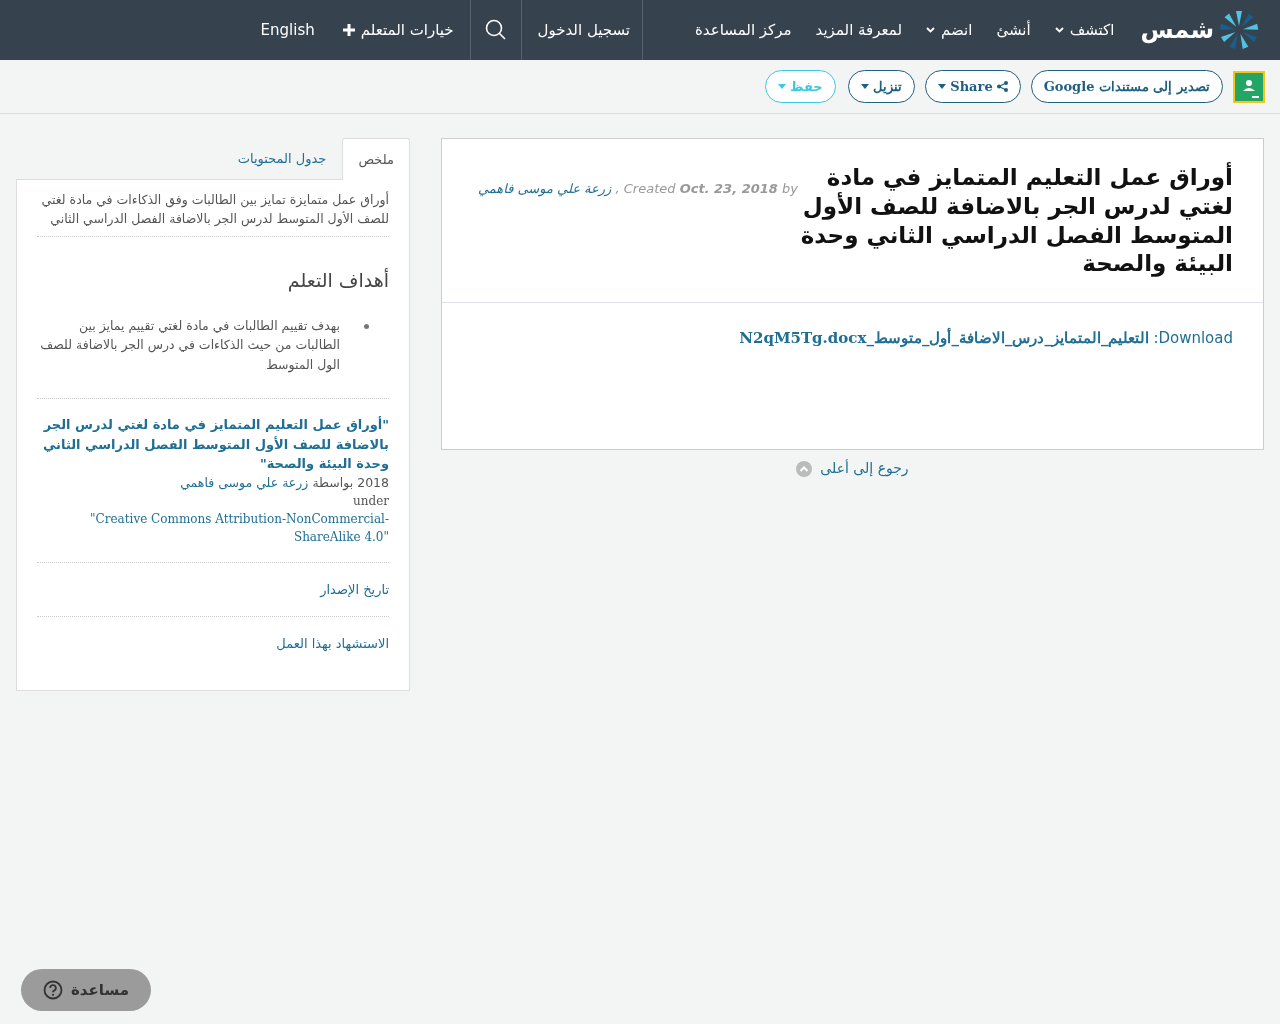 The image size is (1280, 1024). Describe the element at coordinates (1126, 86) in the screenshot. I see `export-button: تصدير إلى مستندات Google` at that location.